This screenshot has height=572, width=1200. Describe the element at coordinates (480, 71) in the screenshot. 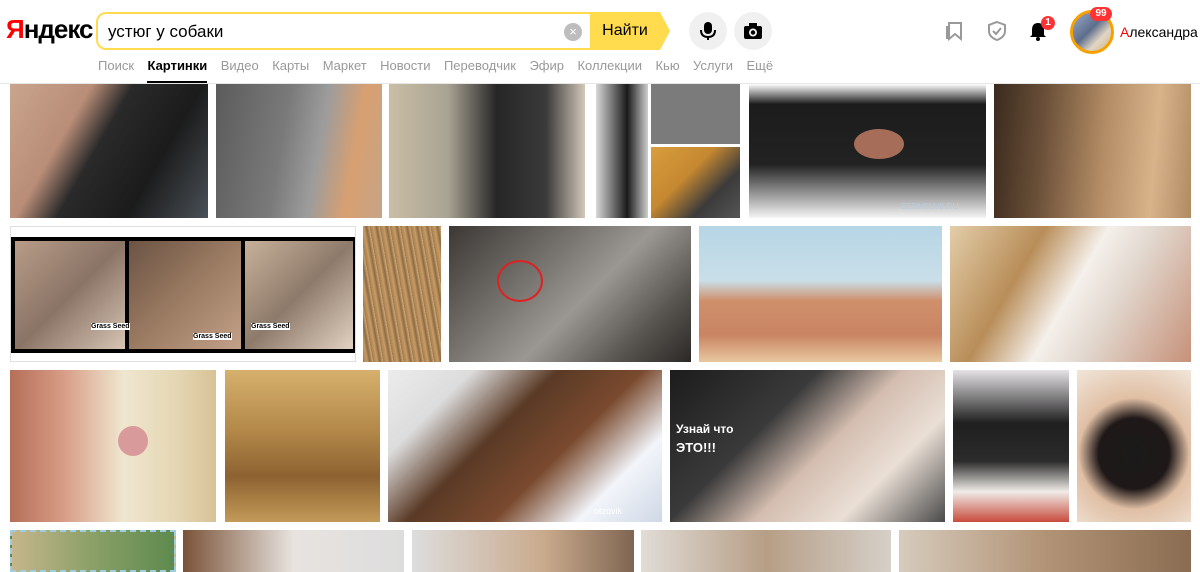

I see `tab-translator: Переводчик` at that location.